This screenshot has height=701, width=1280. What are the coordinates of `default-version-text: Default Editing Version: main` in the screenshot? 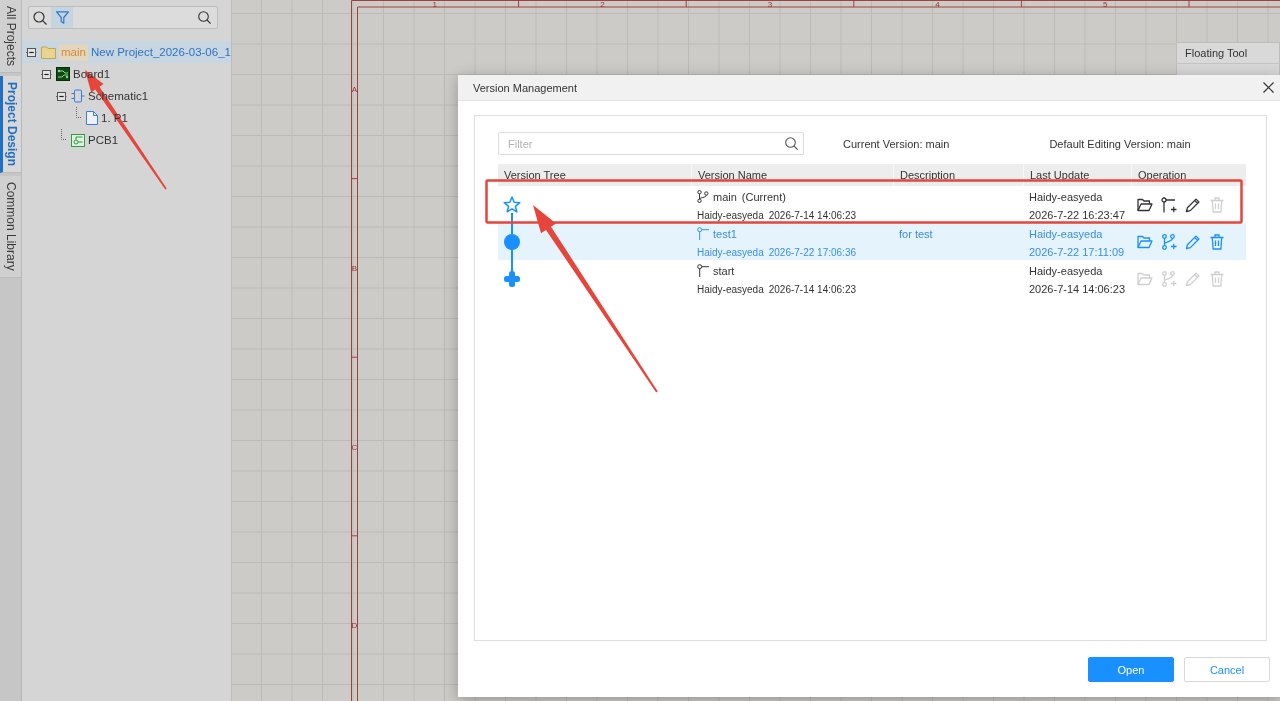 It's located at (1120, 143).